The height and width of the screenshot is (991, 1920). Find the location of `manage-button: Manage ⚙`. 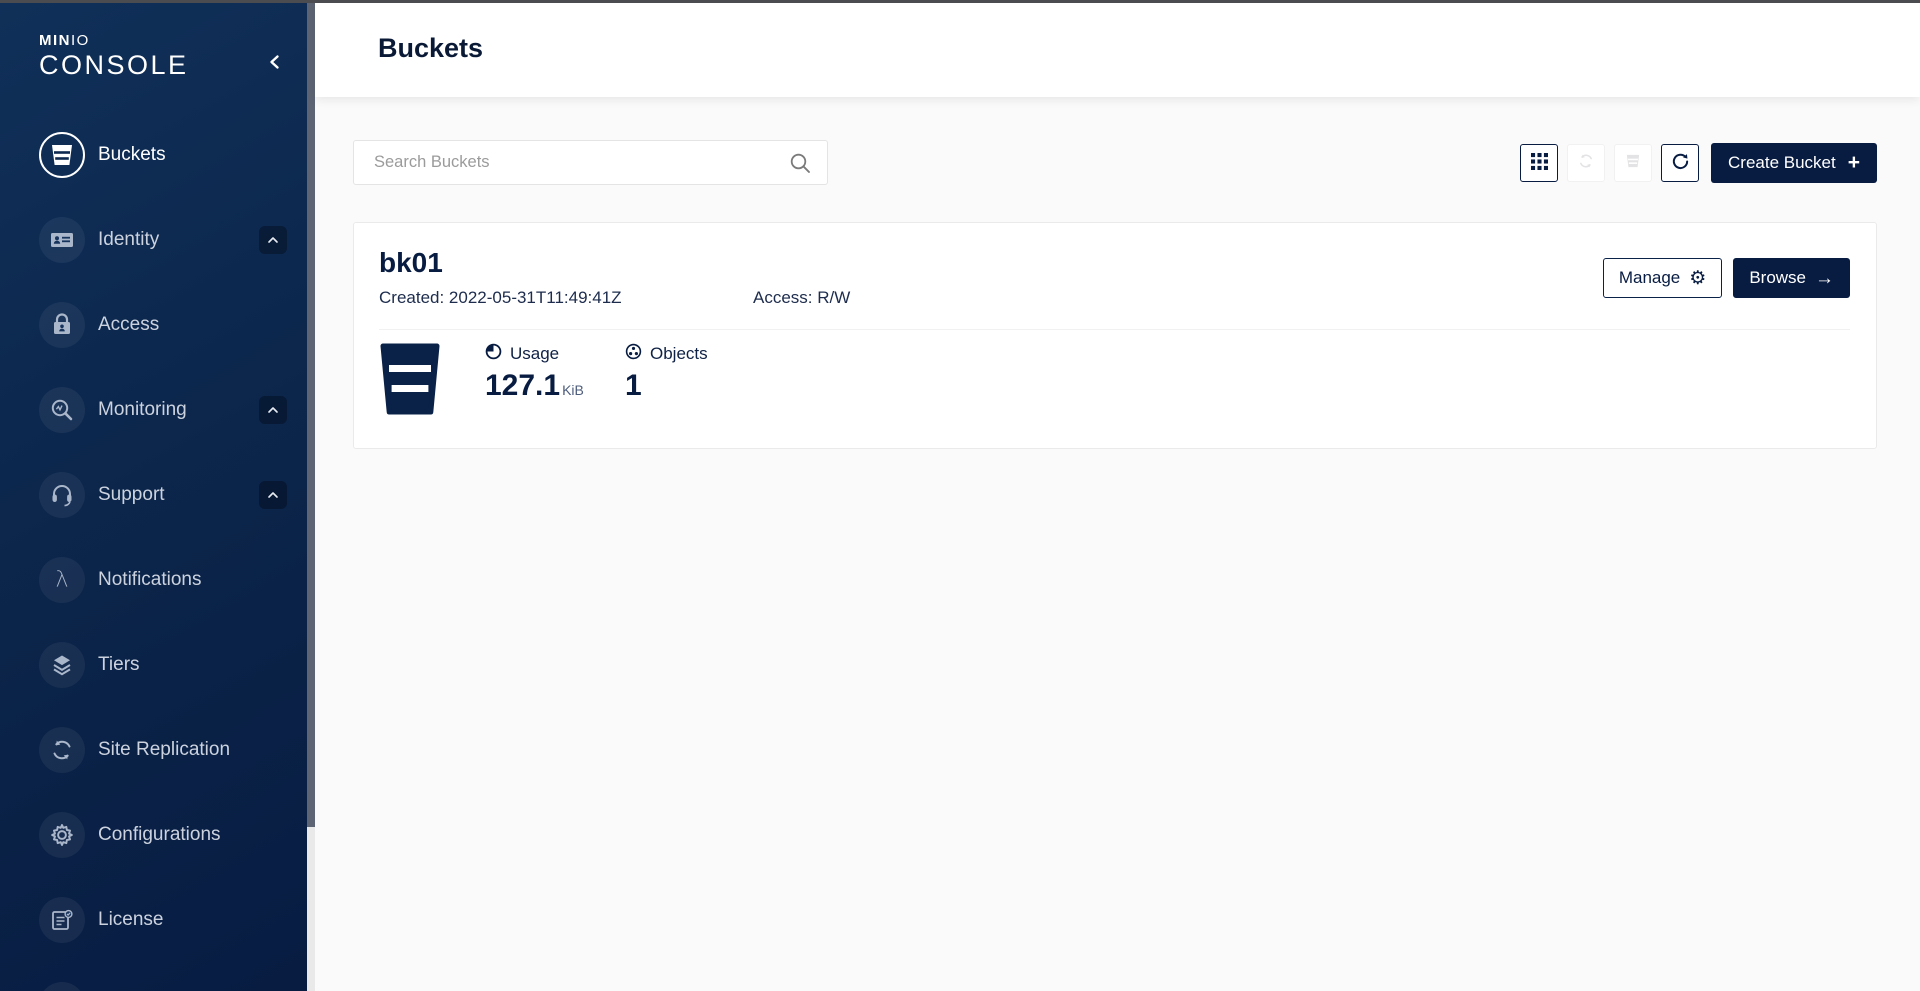

manage-button: Manage ⚙ is located at coordinates (1662, 278).